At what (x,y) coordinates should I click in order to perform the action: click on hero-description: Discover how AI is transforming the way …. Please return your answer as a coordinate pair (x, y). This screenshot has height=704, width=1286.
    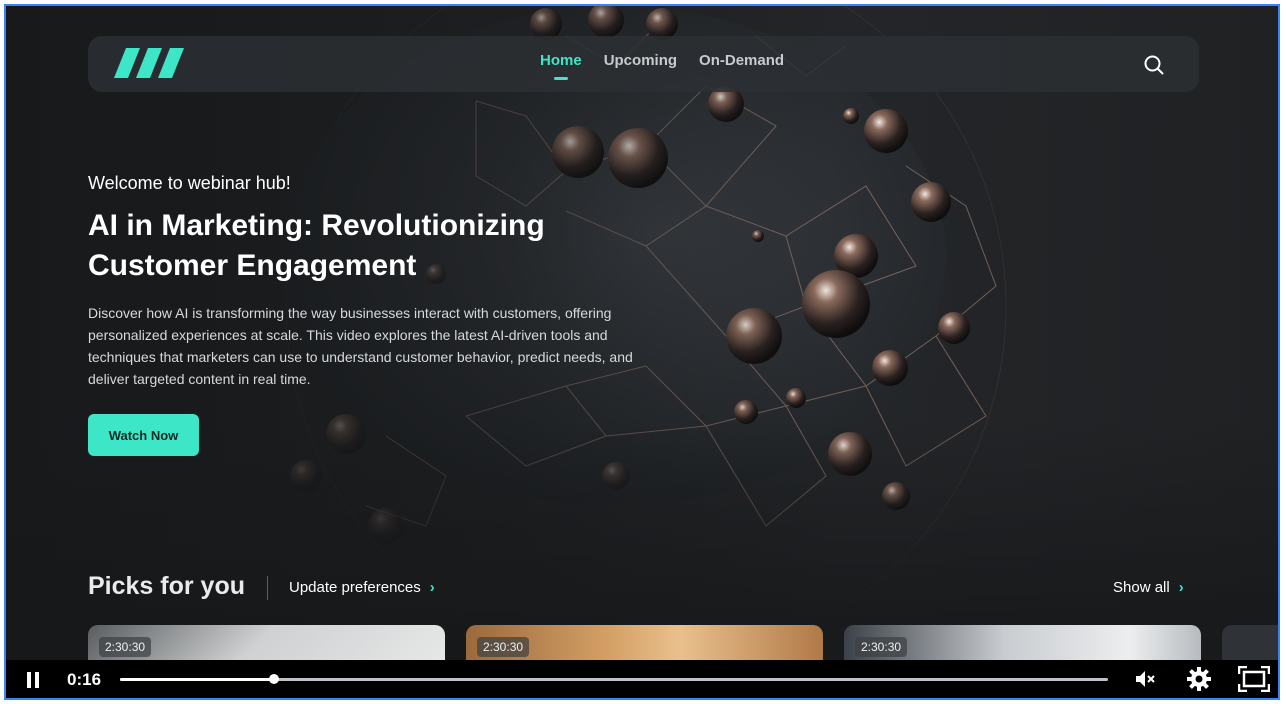
    Looking at the image, I should click on (360, 346).